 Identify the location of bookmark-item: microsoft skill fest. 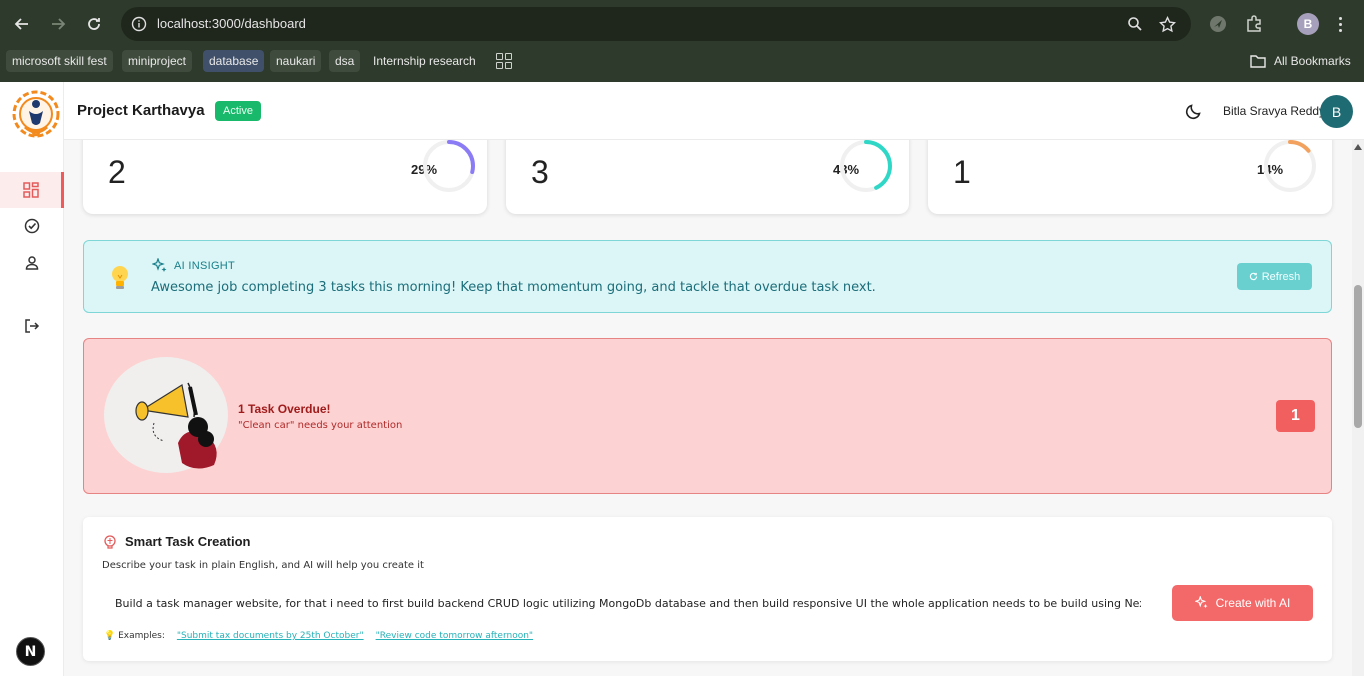
(59, 61).